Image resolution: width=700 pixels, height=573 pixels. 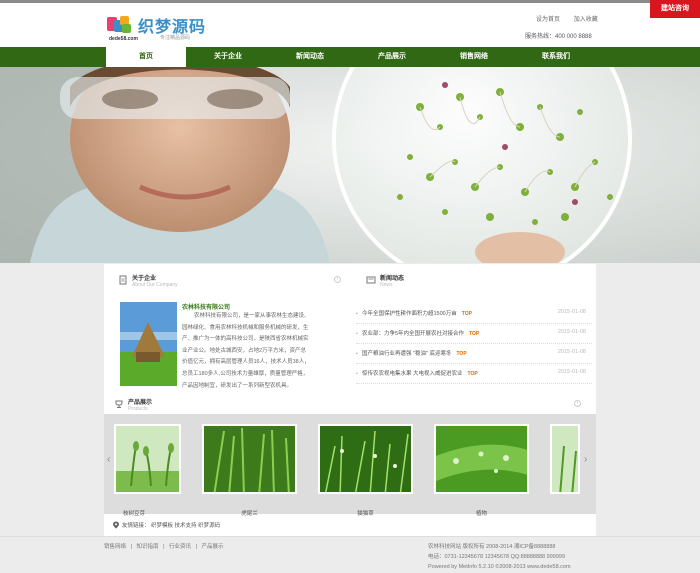 I want to click on logo-domain: dede58.com, so click(x=123, y=39).